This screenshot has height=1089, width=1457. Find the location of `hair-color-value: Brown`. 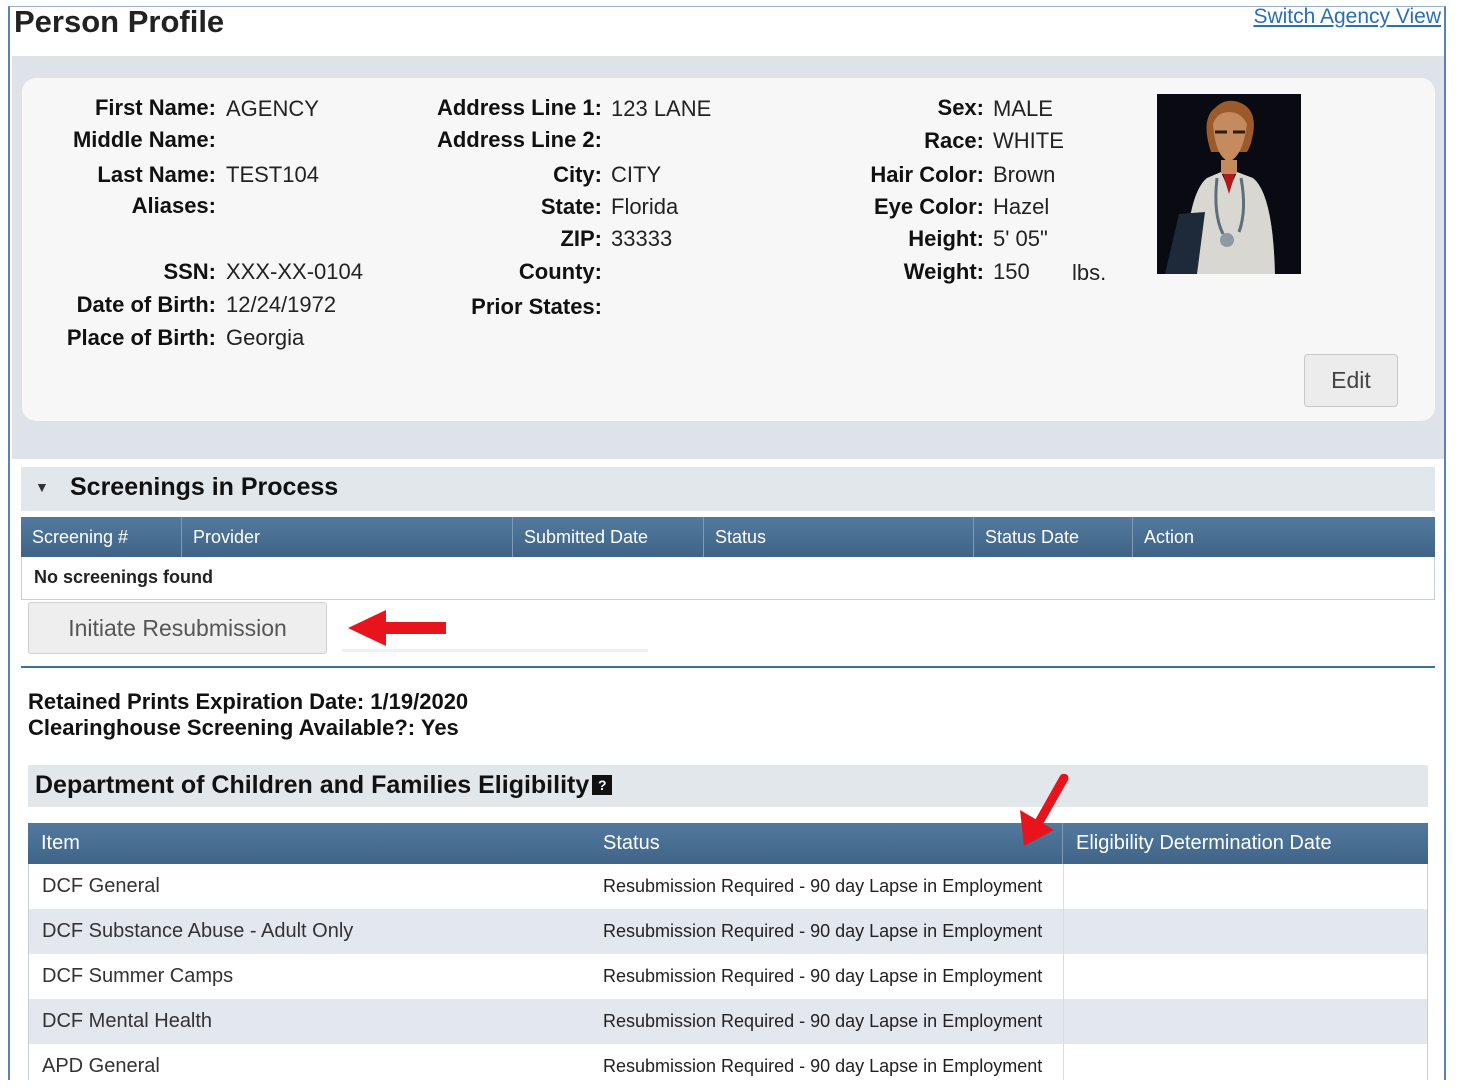

hair-color-value: Brown is located at coordinates (1024, 174).